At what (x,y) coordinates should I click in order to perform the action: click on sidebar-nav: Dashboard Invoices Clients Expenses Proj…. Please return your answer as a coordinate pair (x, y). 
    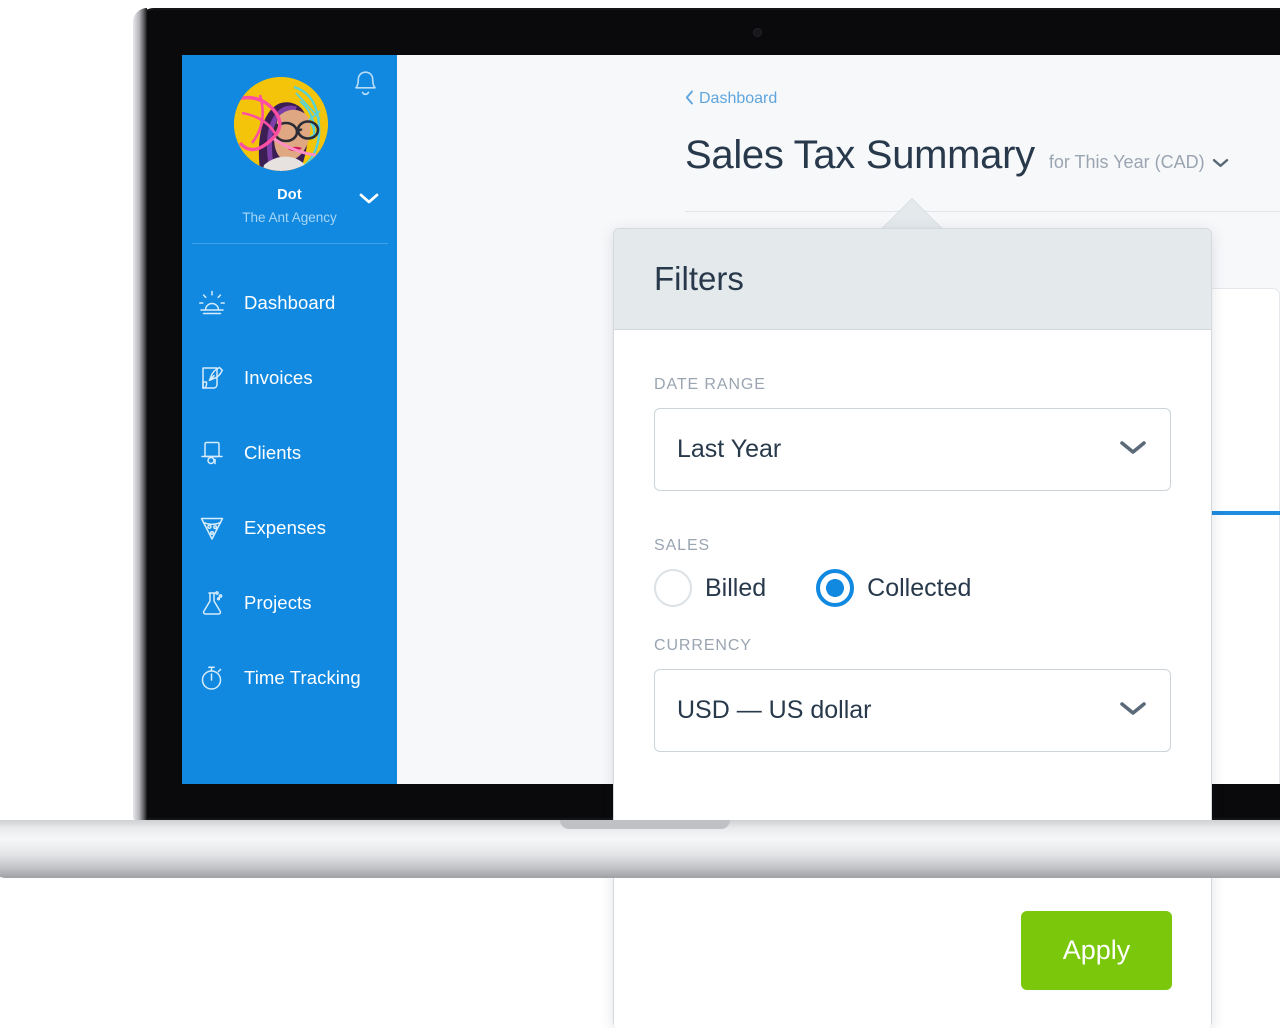
    Looking at the image, I should click on (289, 490).